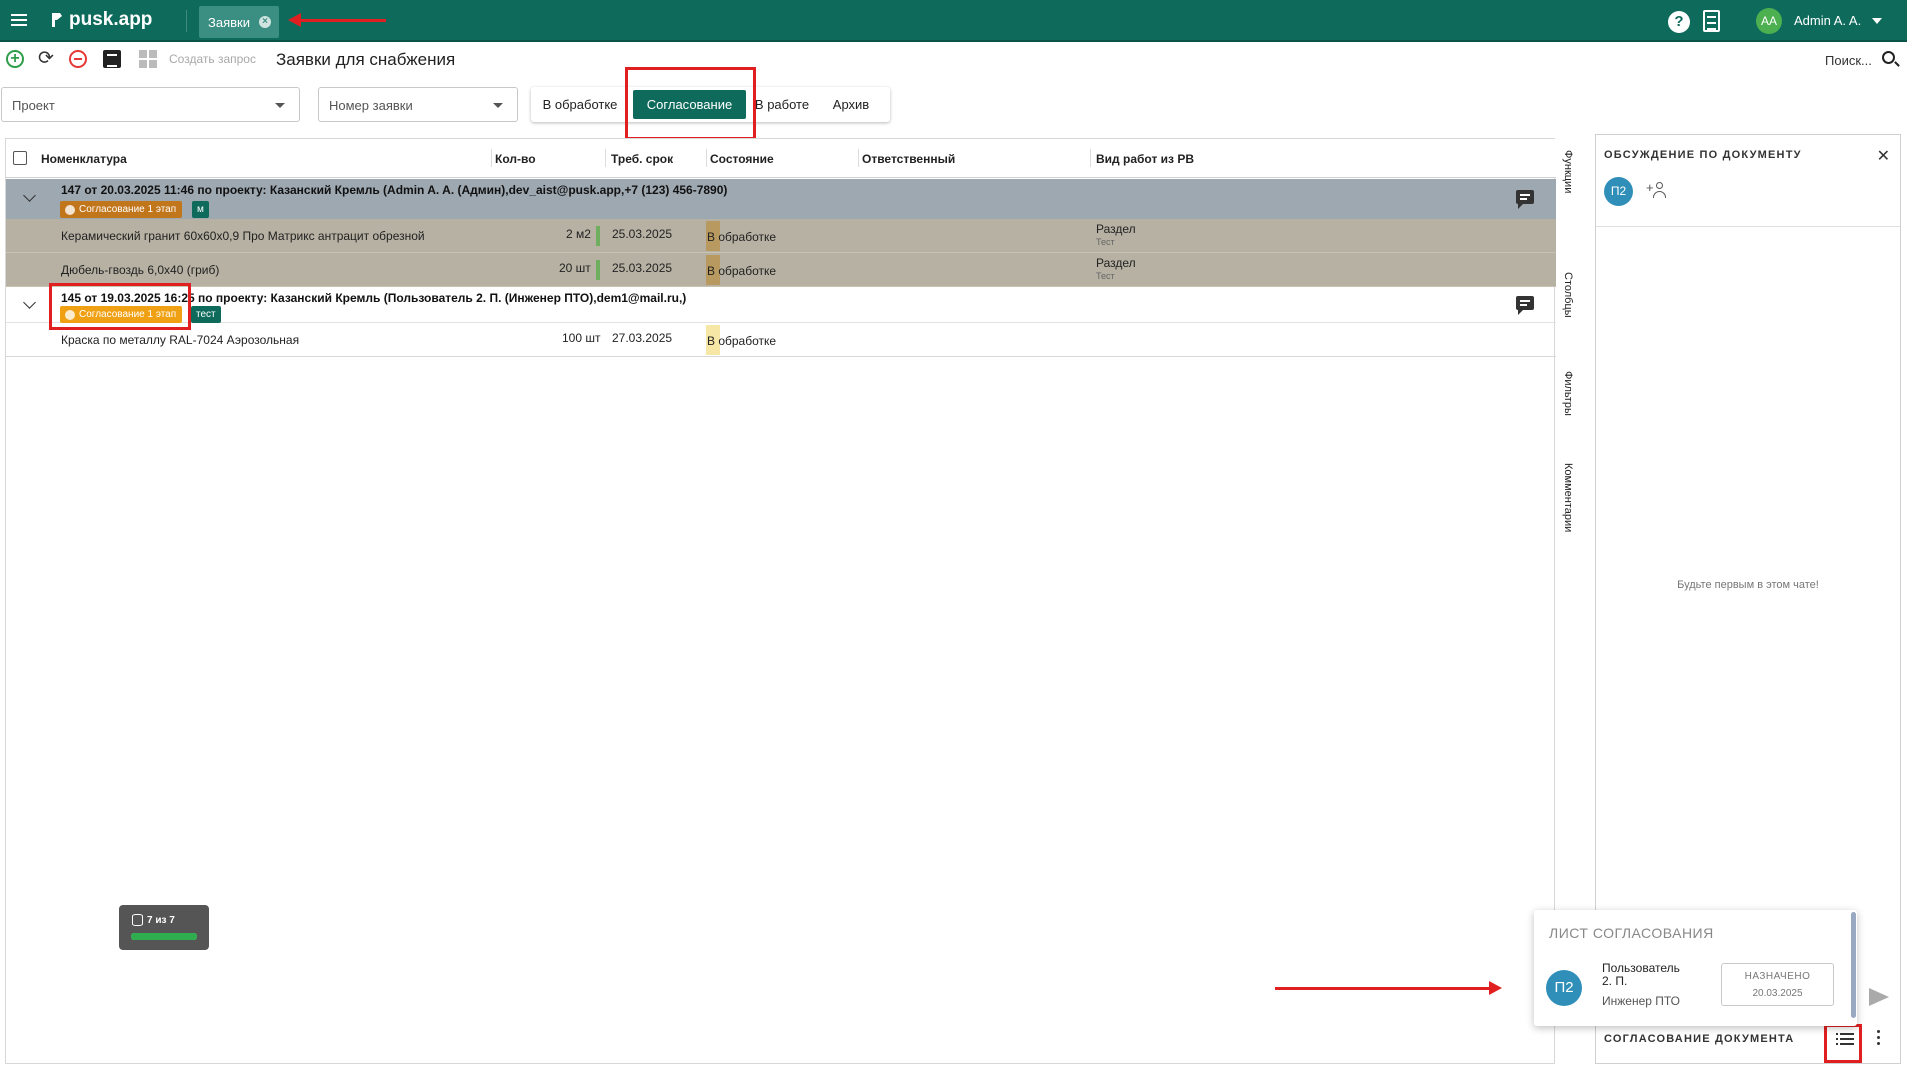  What do you see at coordinates (953, 21) in the screenshot?
I see `top-bar: pusk.app Заявки × ? AA Admin A. A.` at bounding box center [953, 21].